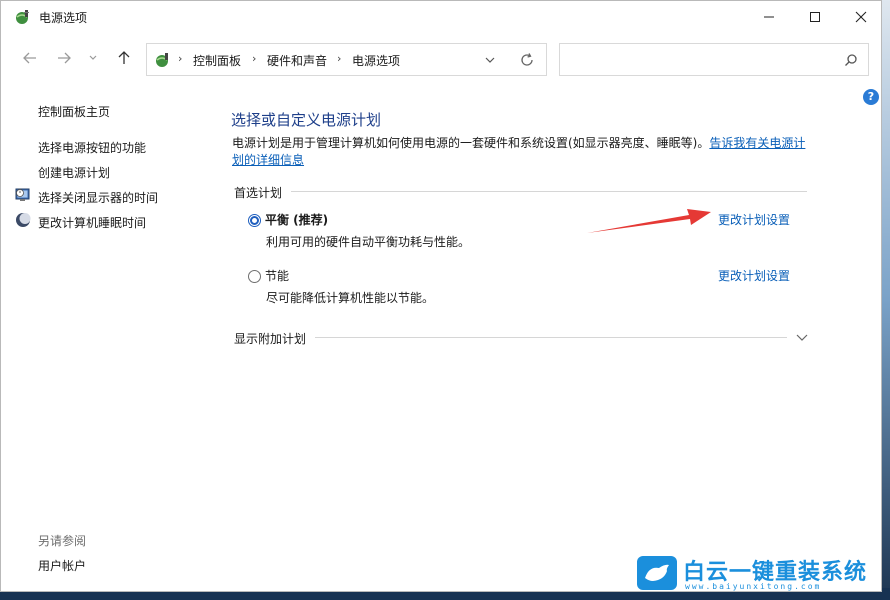 The image size is (890, 600). I want to click on balanced-plan-radio, so click(254, 220).